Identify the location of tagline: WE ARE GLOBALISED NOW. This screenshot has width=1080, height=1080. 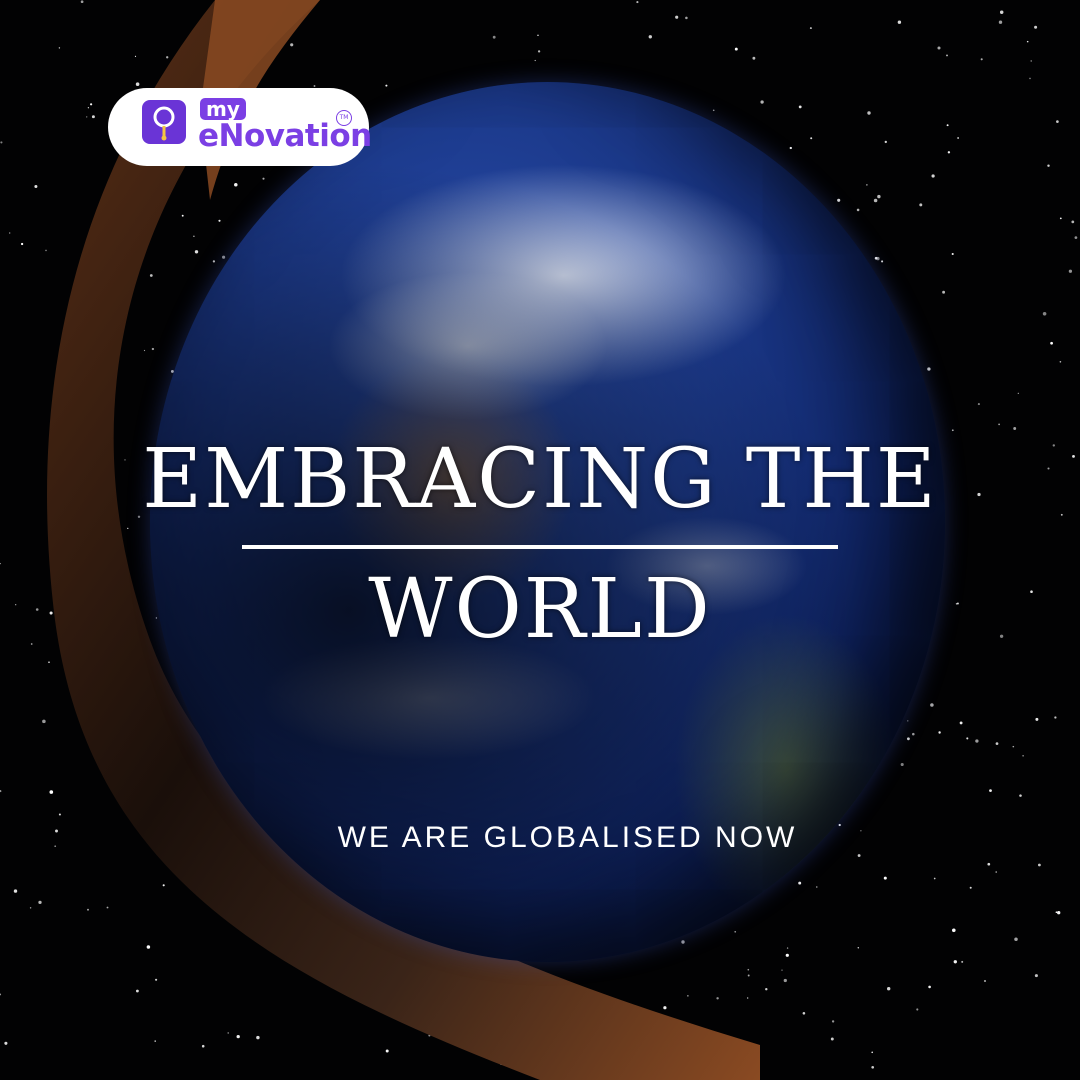
(567, 837).